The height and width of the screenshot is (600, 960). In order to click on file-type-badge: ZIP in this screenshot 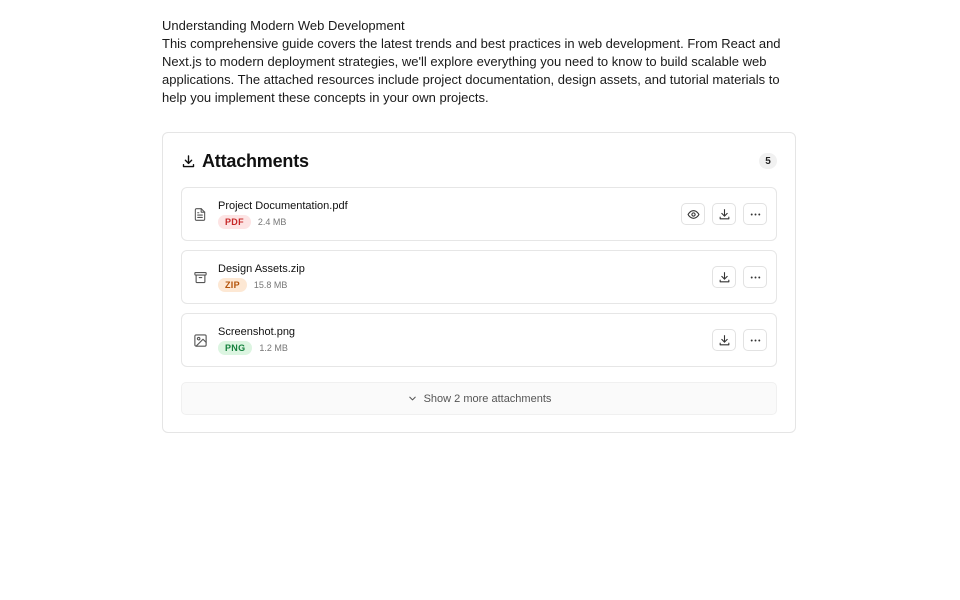, I will do `click(232, 284)`.